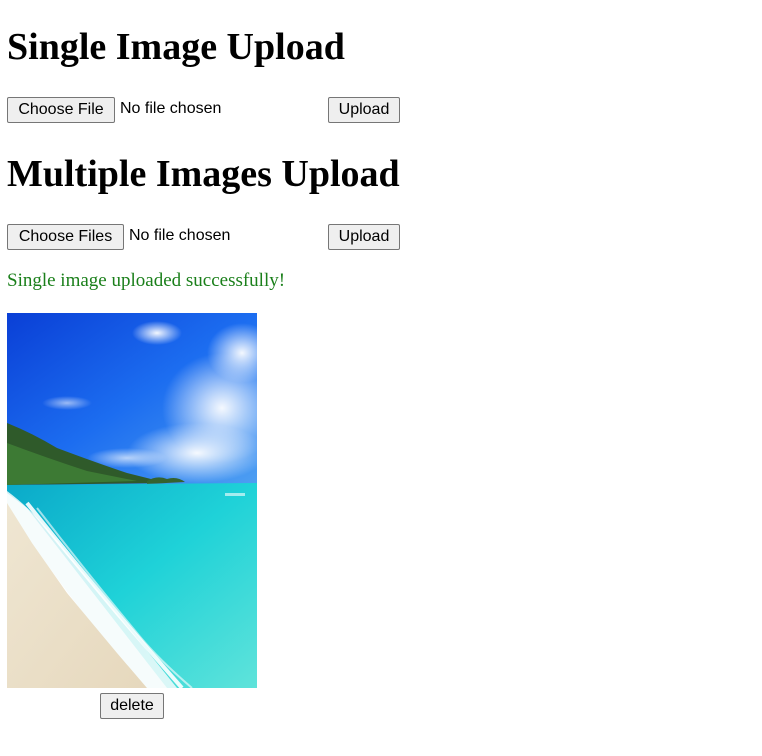 The height and width of the screenshot is (756, 762). What do you see at coordinates (146, 280) in the screenshot?
I see `success-message: Single image uploaded successfully!` at bounding box center [146, 280].